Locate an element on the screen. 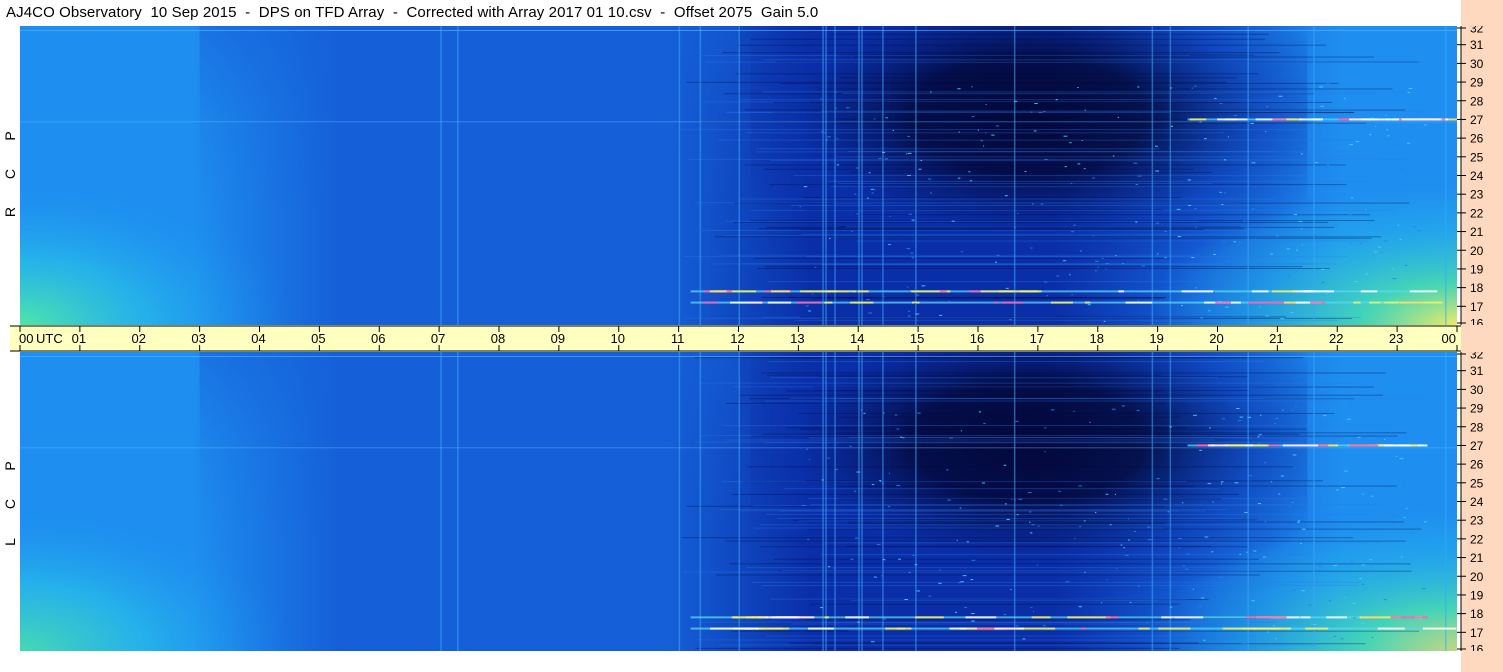 The image size is (1503, 672). lcp-mhz-tick-label: 30 is located at coordinates (1477, 390).